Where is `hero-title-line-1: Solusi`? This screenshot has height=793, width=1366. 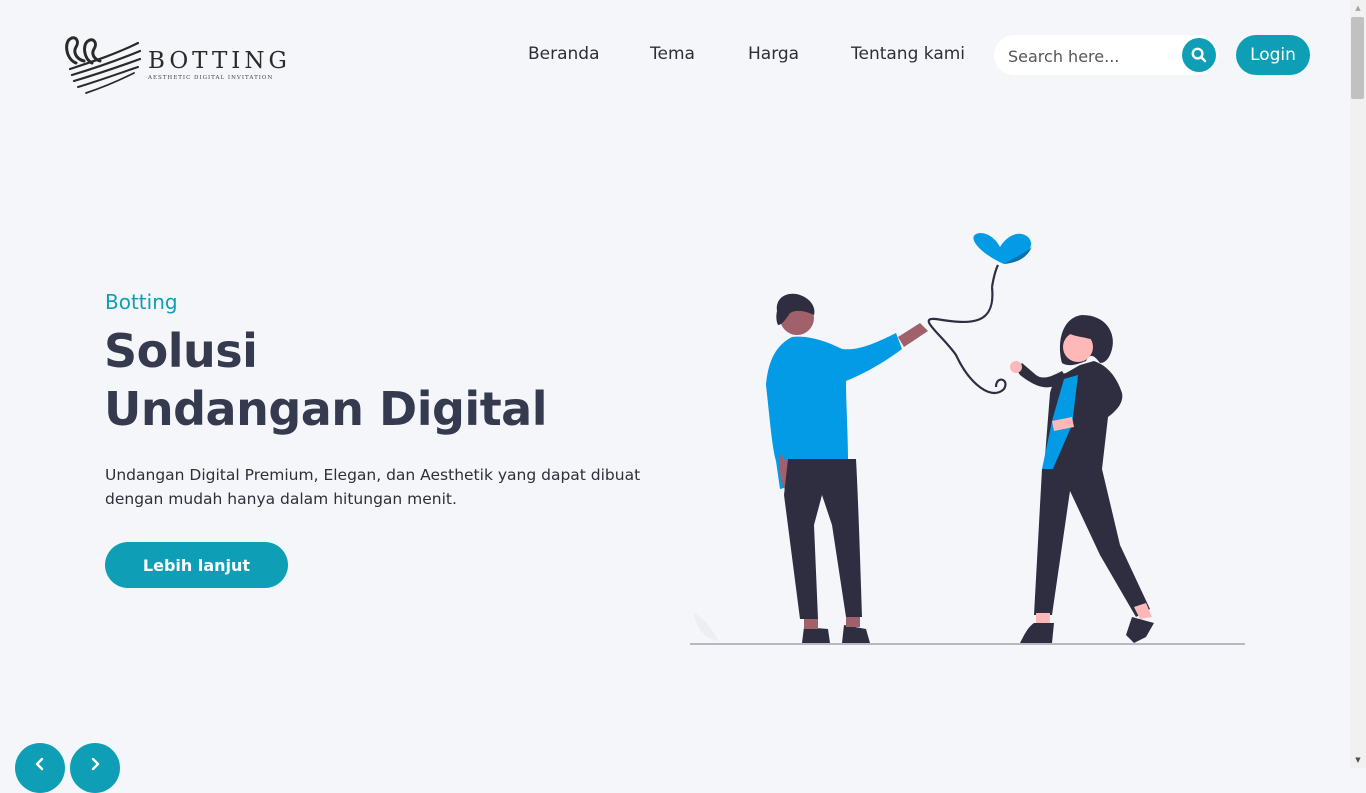 hero-title-line-1: Solusi is located at coordinates (181, 351).